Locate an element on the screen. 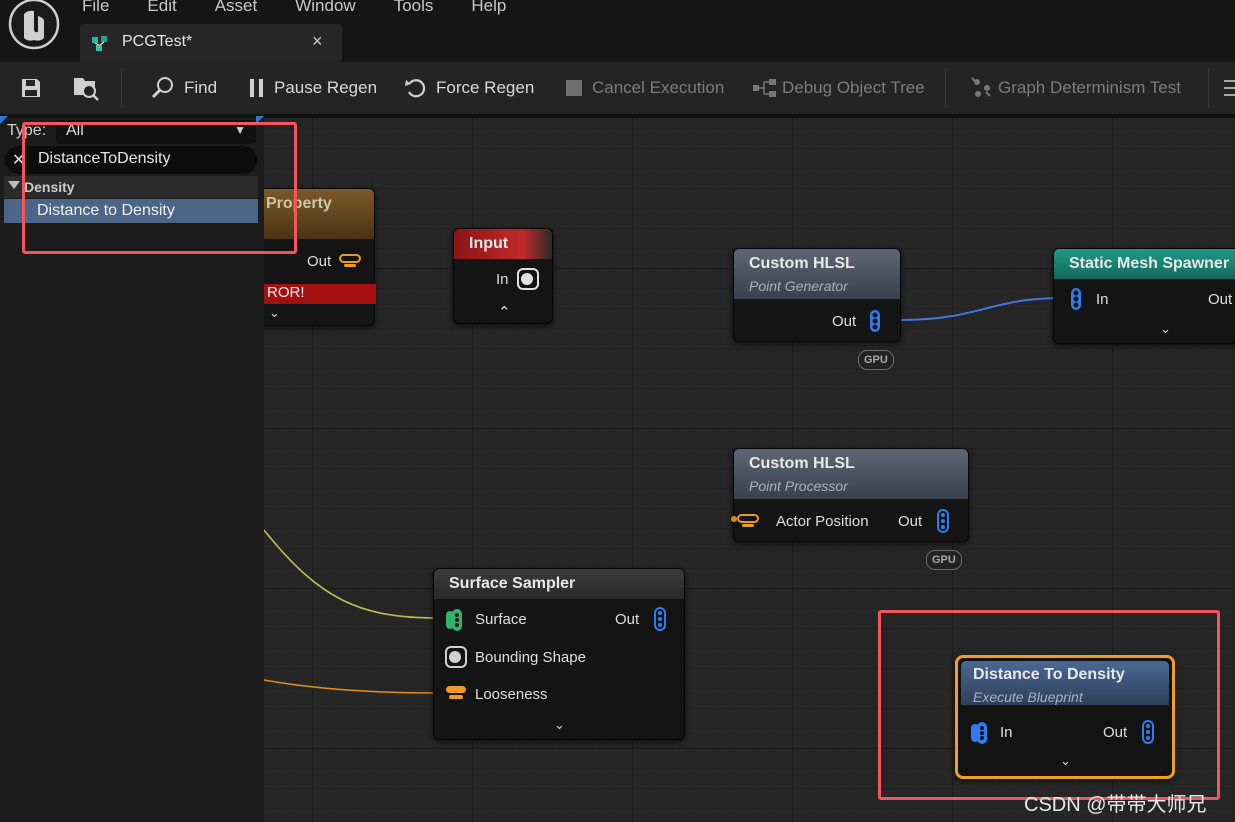  graph-determinism-test-button: Graph Determinism Test is located at coordinates (1075, 88).